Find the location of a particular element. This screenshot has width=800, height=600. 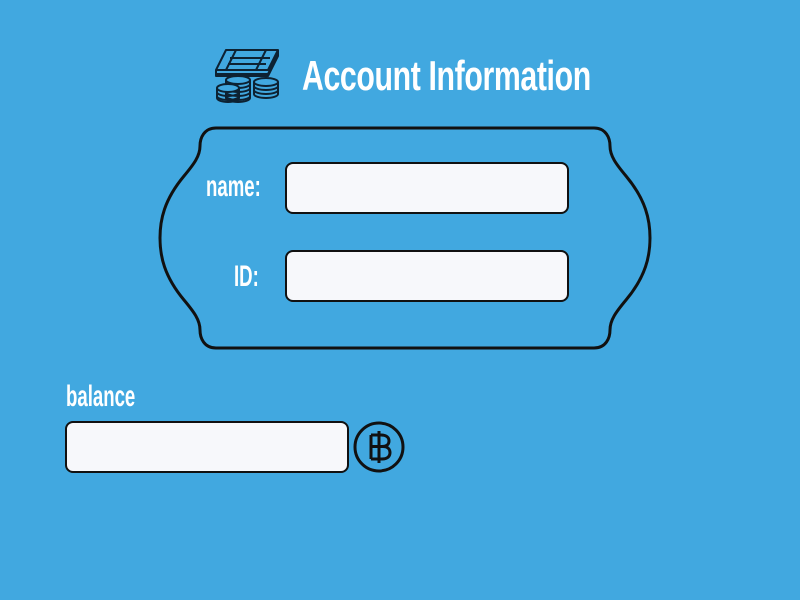

balance-input is located at coordinates (207, 447).